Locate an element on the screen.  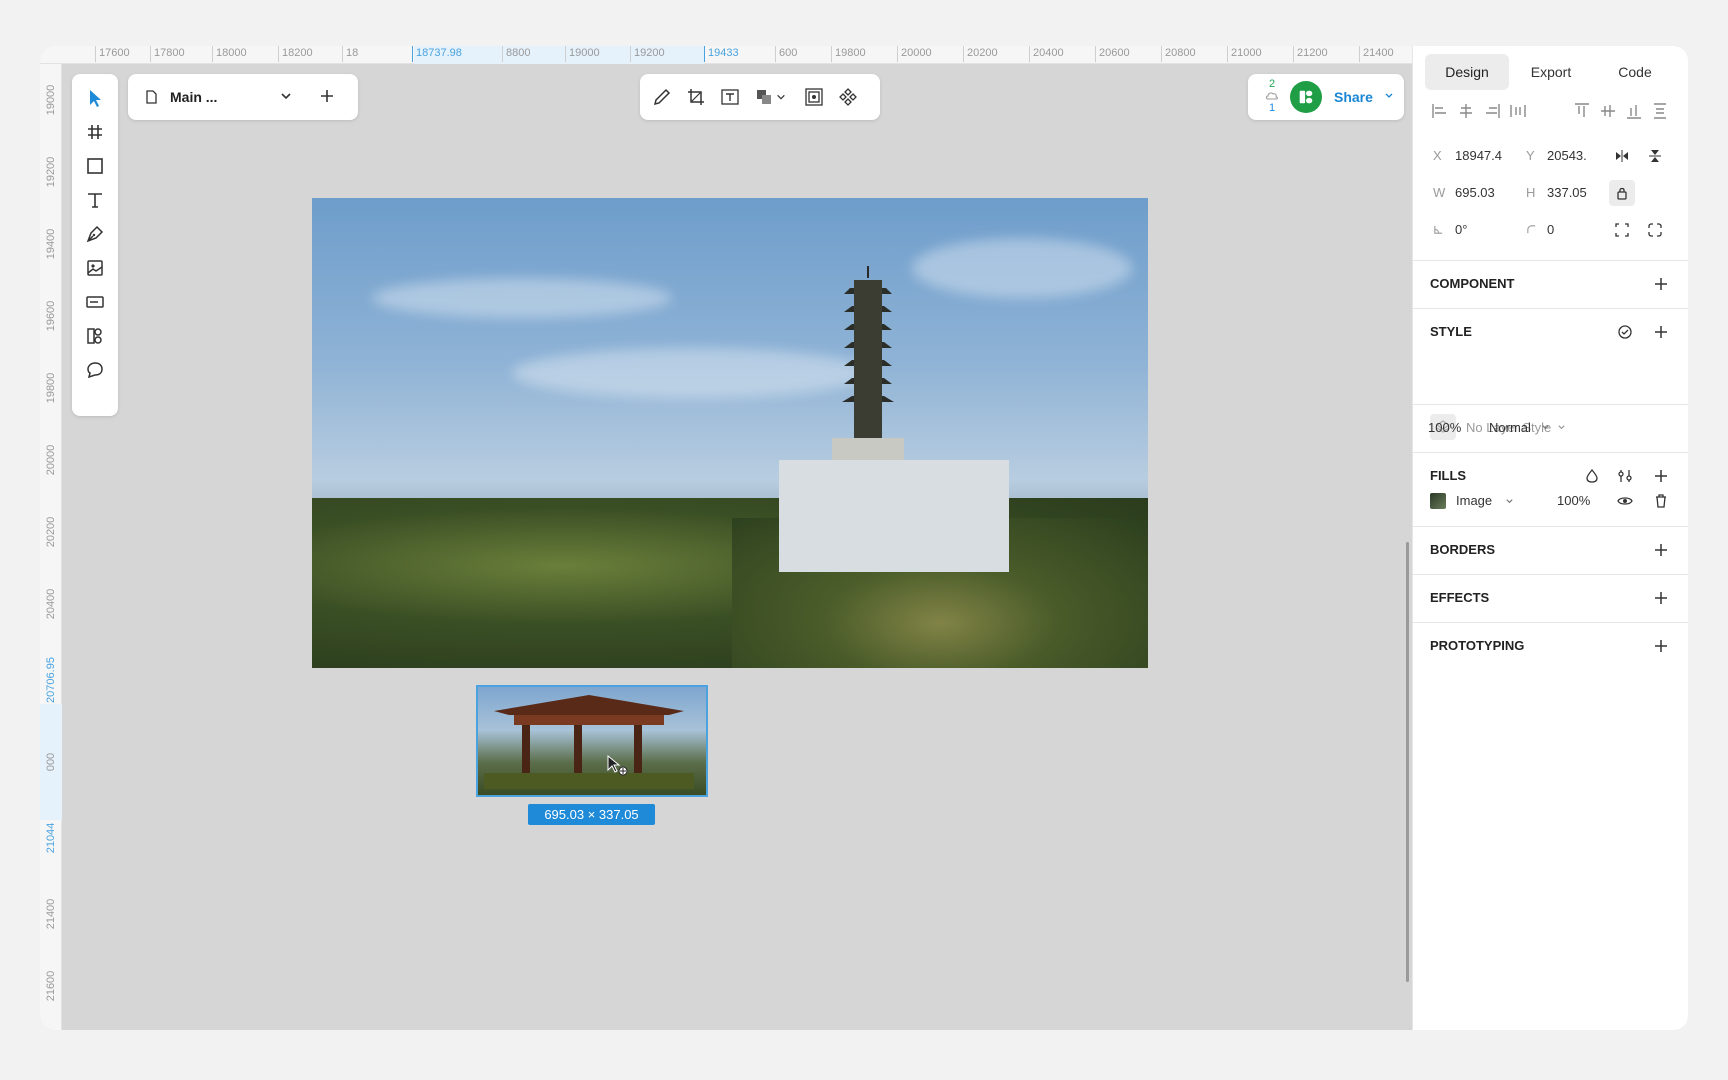
pen-icon is located at coordinates (95, 234).